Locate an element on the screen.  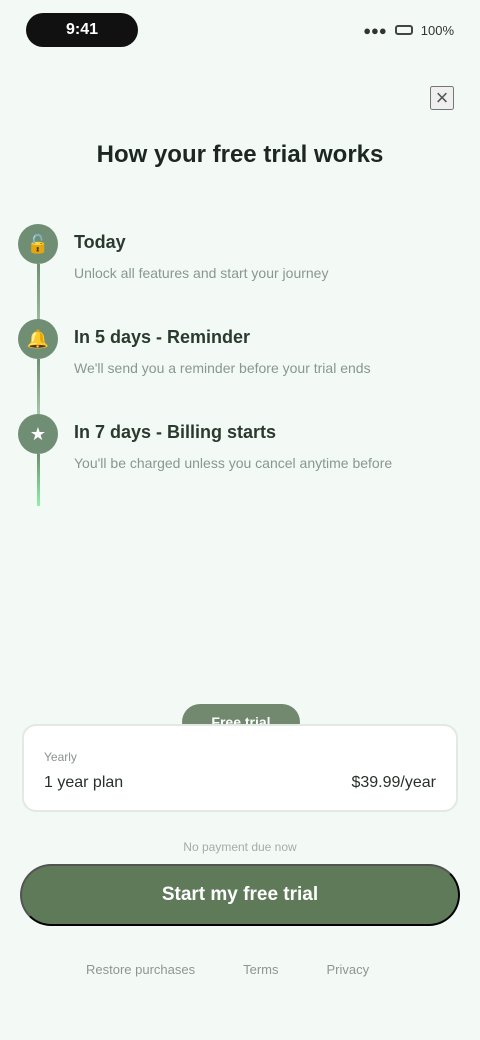
status-icons: ●●● 100% is located at coordinates (408, 30).